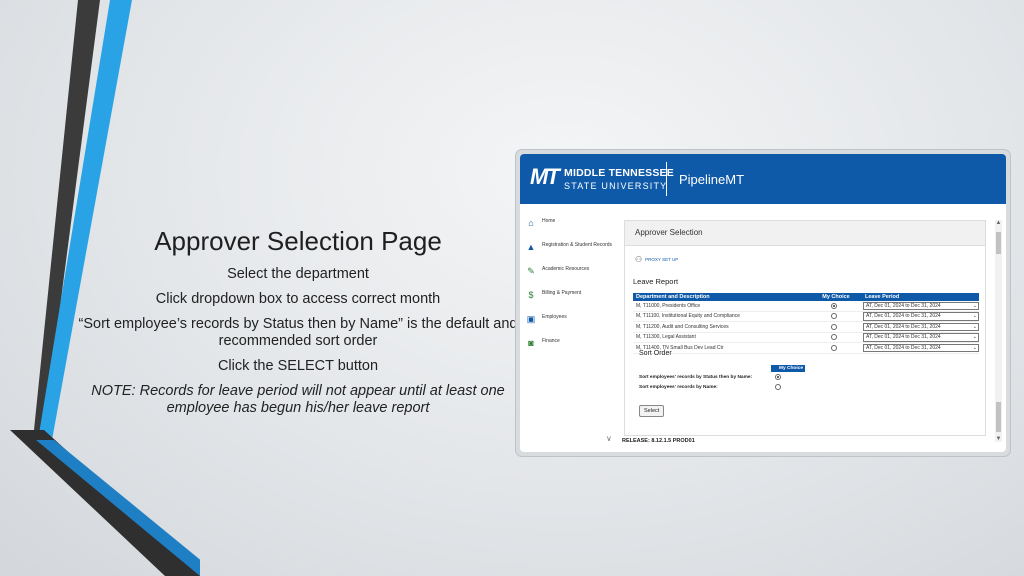 The image size is (1024, 576). What do you see at coordinates (609, 438) in the screenshot?
I see `chevron-down-icon: ∨` at bounding box center [609, 438].